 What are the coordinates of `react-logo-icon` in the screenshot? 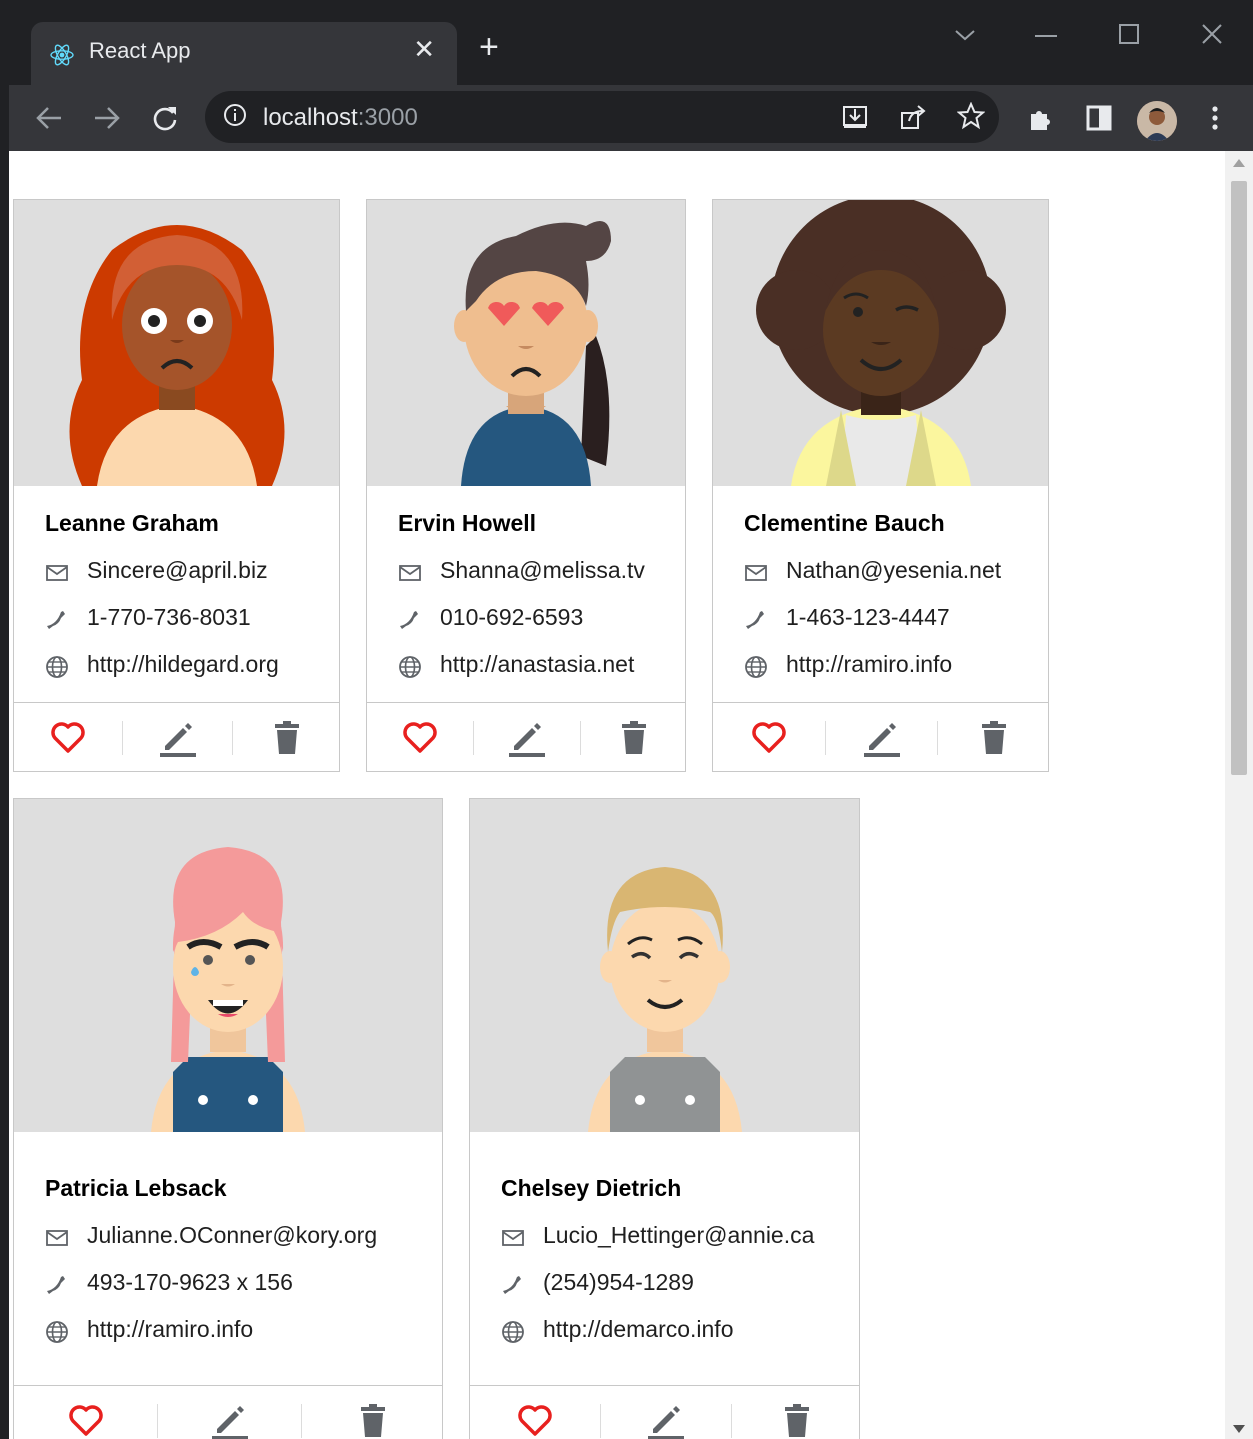 It's located at (62, 55).